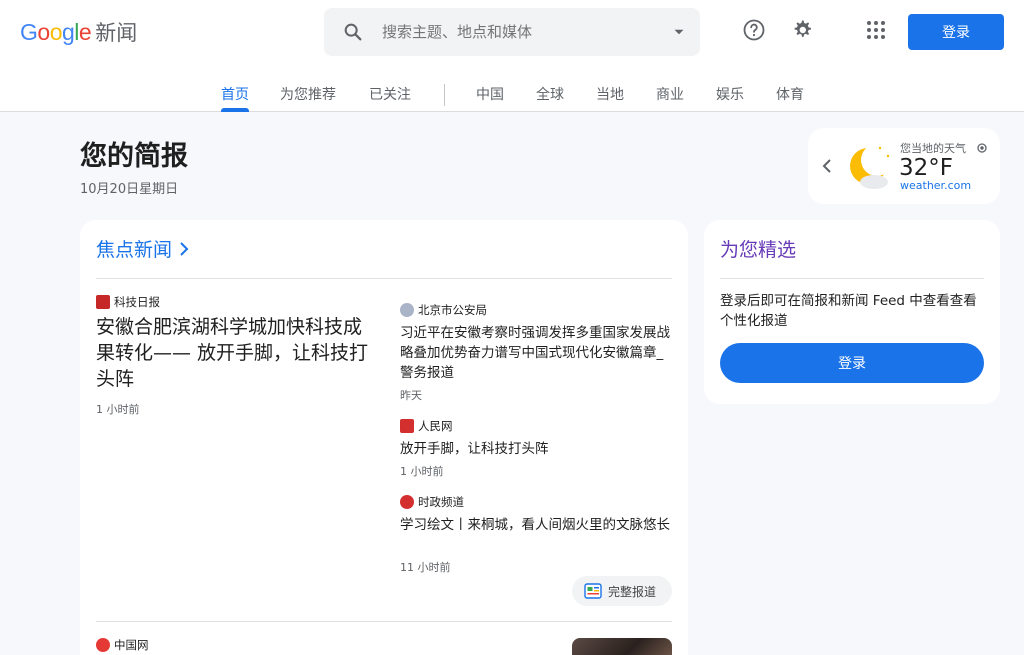  Describe the element at coordinates (512, 93) in the screenshot. I see `nav-tabs: 首页 为您推荐 已关注 中国 全球 当地 商业 娱乐 体育` at that location.